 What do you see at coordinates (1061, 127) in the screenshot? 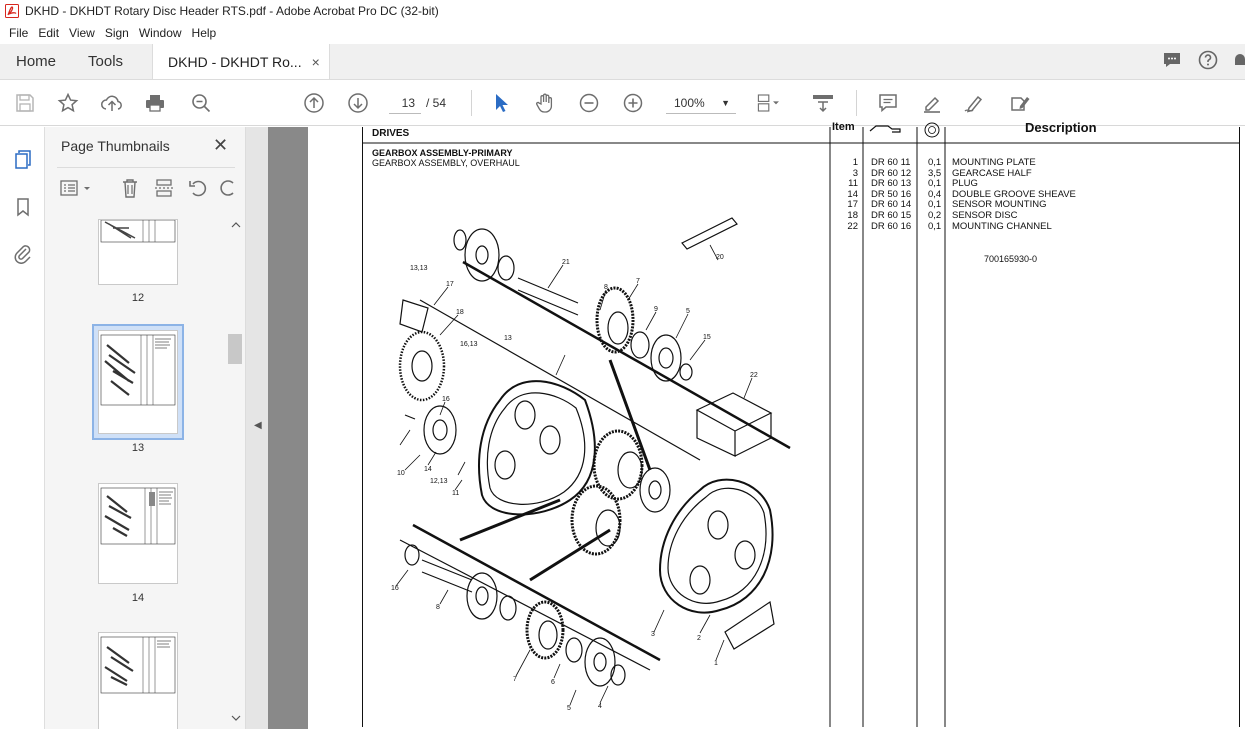
I see `description-column-header: Description` at bounding box center [1061, 127].